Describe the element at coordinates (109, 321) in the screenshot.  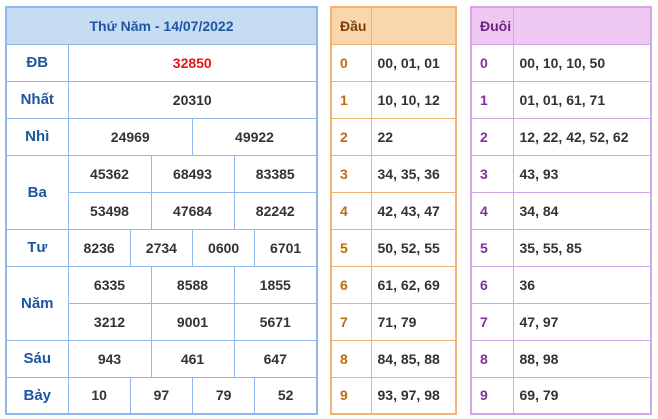
I see `prize-value-nam: 3212` at that location.